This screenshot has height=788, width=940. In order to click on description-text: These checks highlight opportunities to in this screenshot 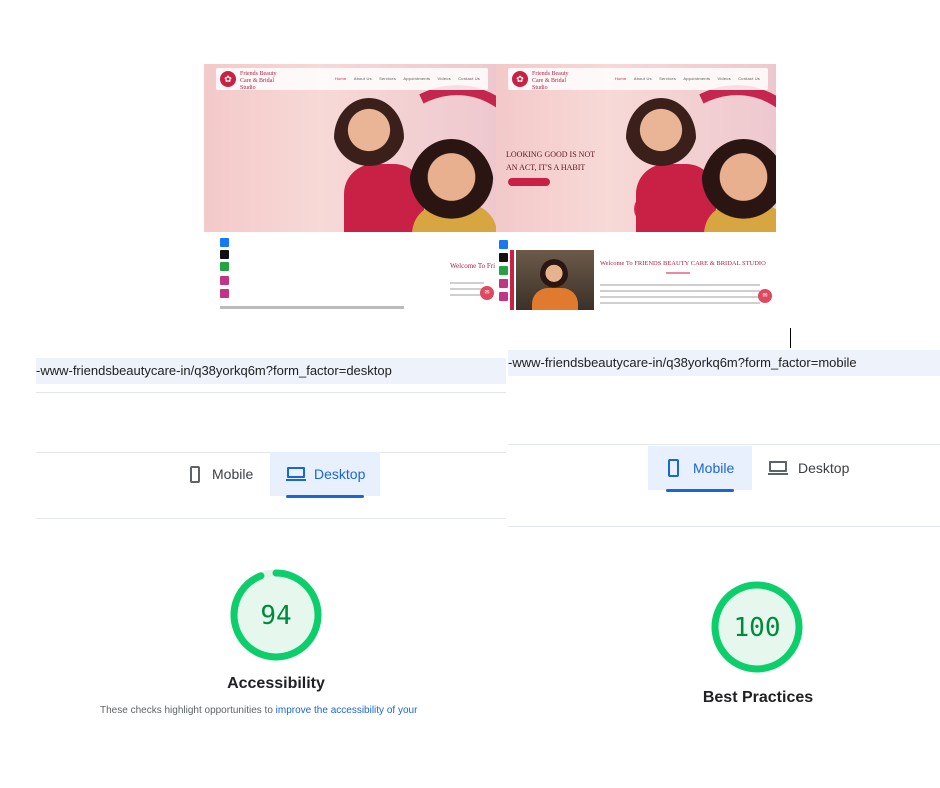, I will do `click(188, 710)`.